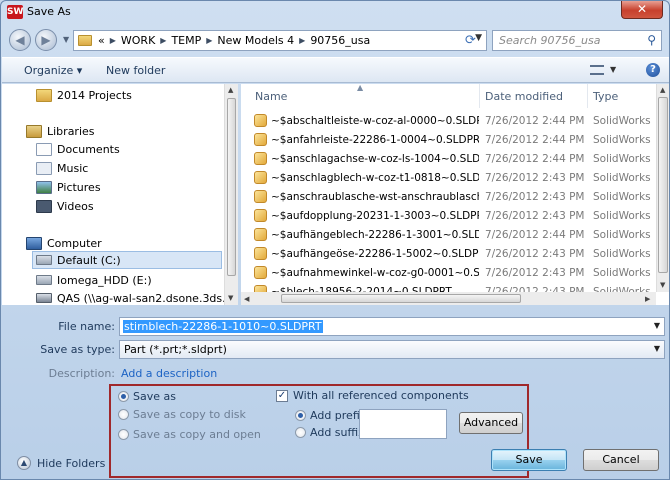 This screenshot has height=480, width=670. What do you see at coordinates (337, 432) in the screenshot?
I see `add-suffix-label: Add suffix` at bounding box center [337, 432].